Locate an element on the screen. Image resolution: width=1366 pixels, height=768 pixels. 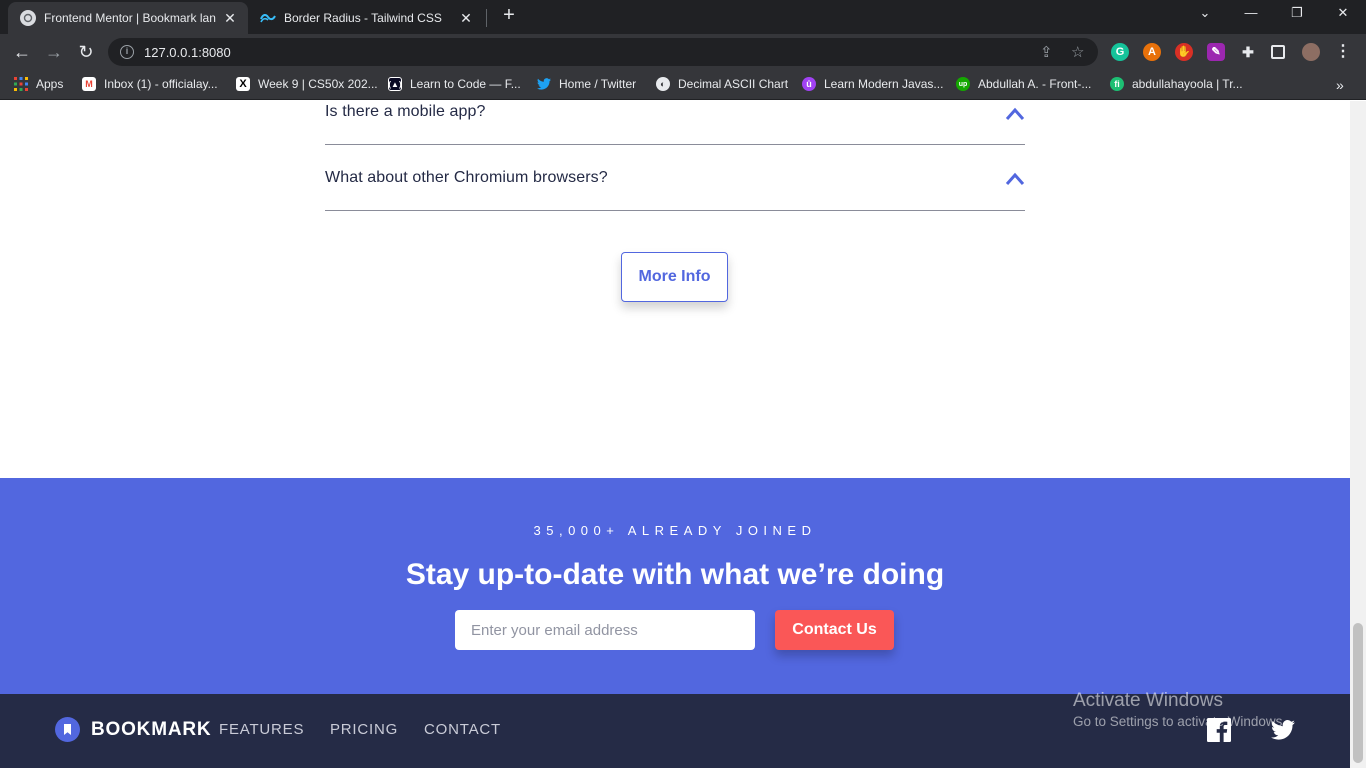
email-input is located at coordinates (605, 630).